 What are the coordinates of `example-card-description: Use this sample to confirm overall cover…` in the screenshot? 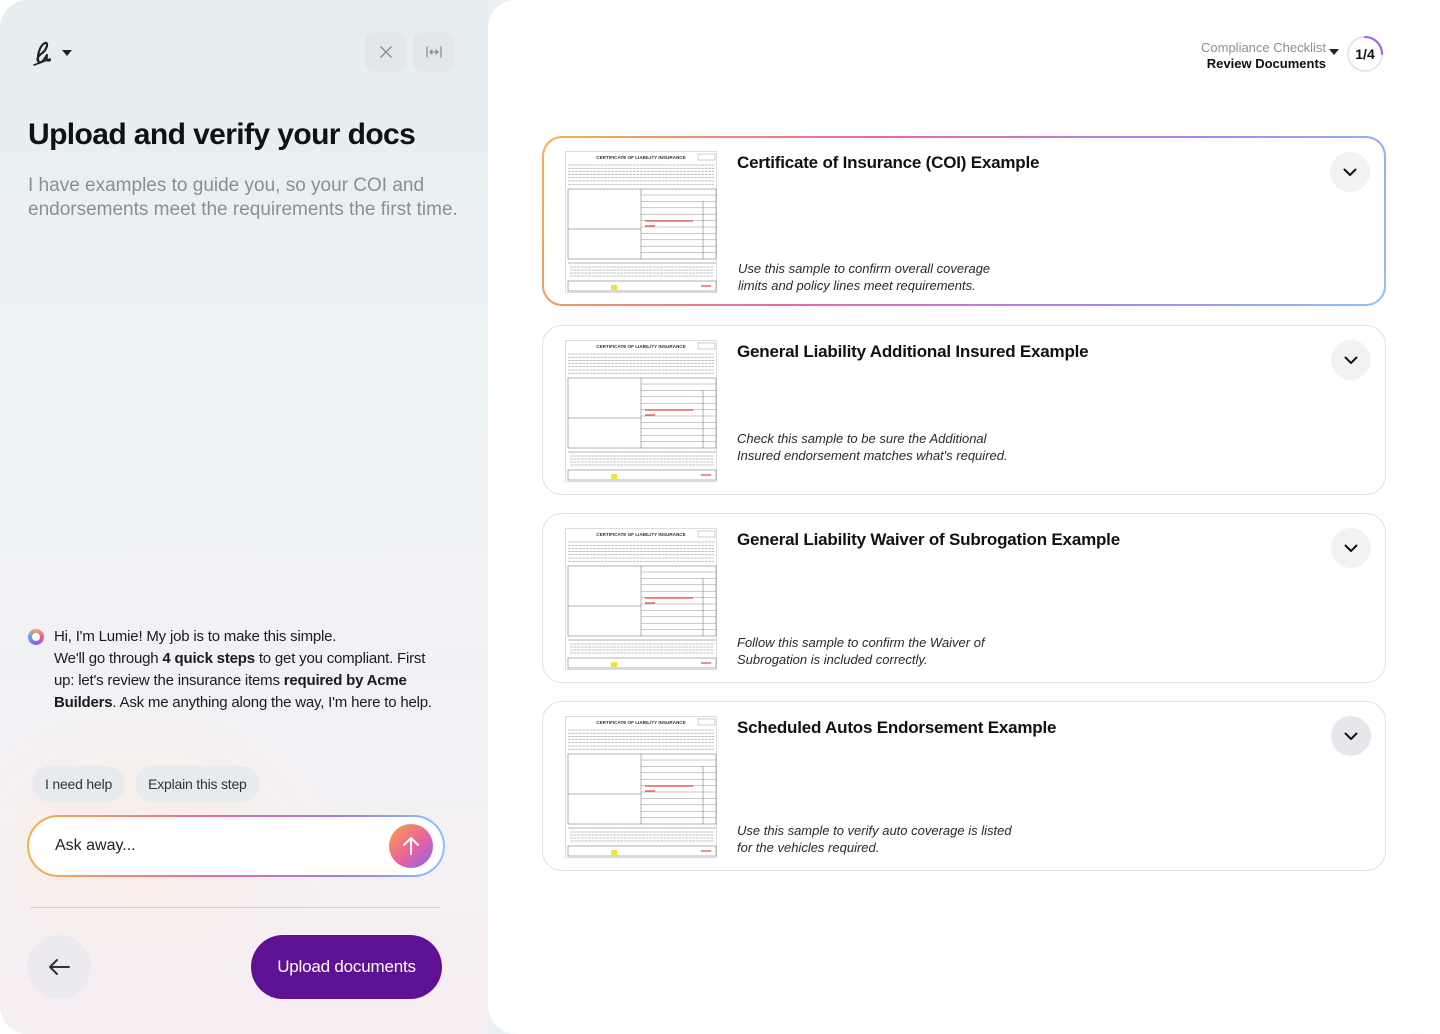 It's located at (864, 277).